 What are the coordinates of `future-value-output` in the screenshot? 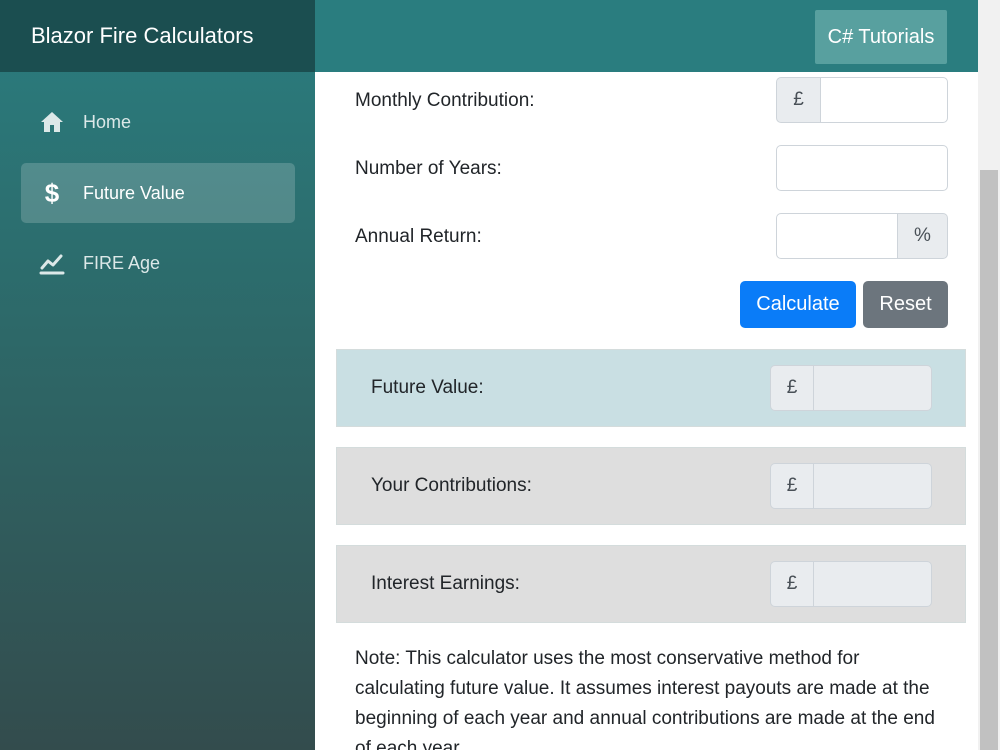 It's located at (872, 388).